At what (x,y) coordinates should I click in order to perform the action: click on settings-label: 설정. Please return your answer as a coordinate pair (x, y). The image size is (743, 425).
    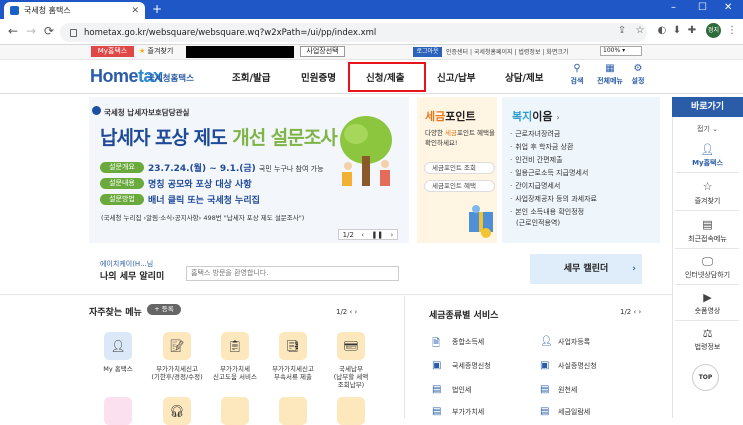
    Looking at the image, I should click on (638, 81).